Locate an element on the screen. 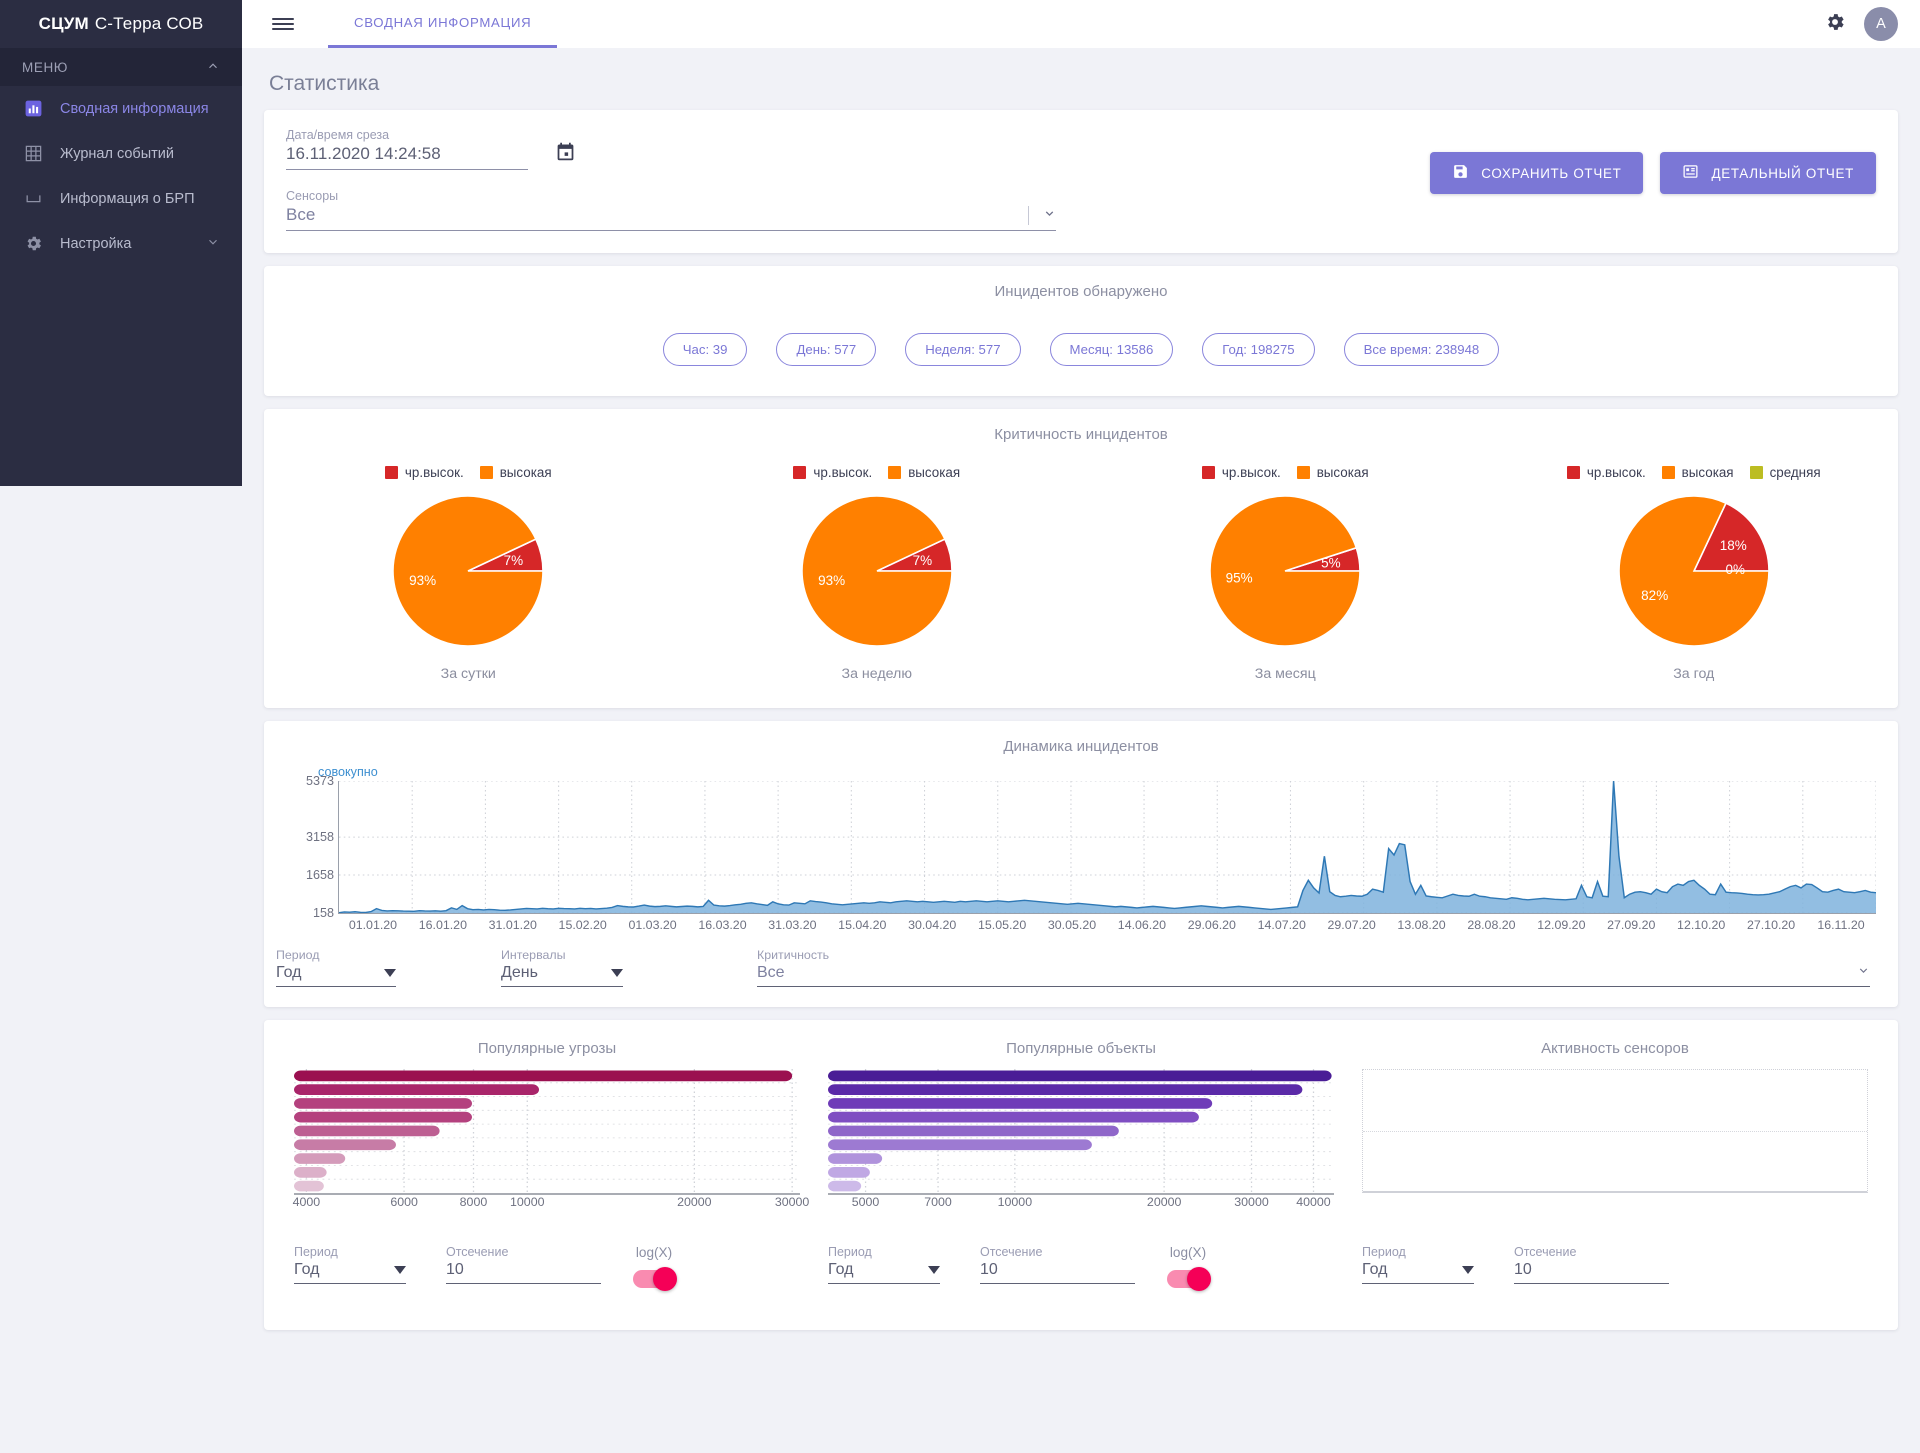 This screenshot has height=1453, width=1920. x-tick: 30000 is located at coordinates (1251, 1202).